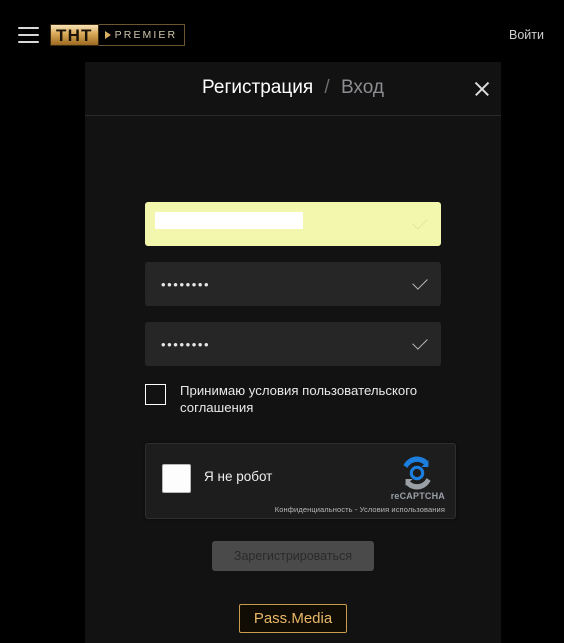 The width and height of the screenshot is (564, 643). What do you see at coordinates (293, 344) in the screenshot?
I see `password-repeat-field: ••••••••` at bounding box center [293, 344].